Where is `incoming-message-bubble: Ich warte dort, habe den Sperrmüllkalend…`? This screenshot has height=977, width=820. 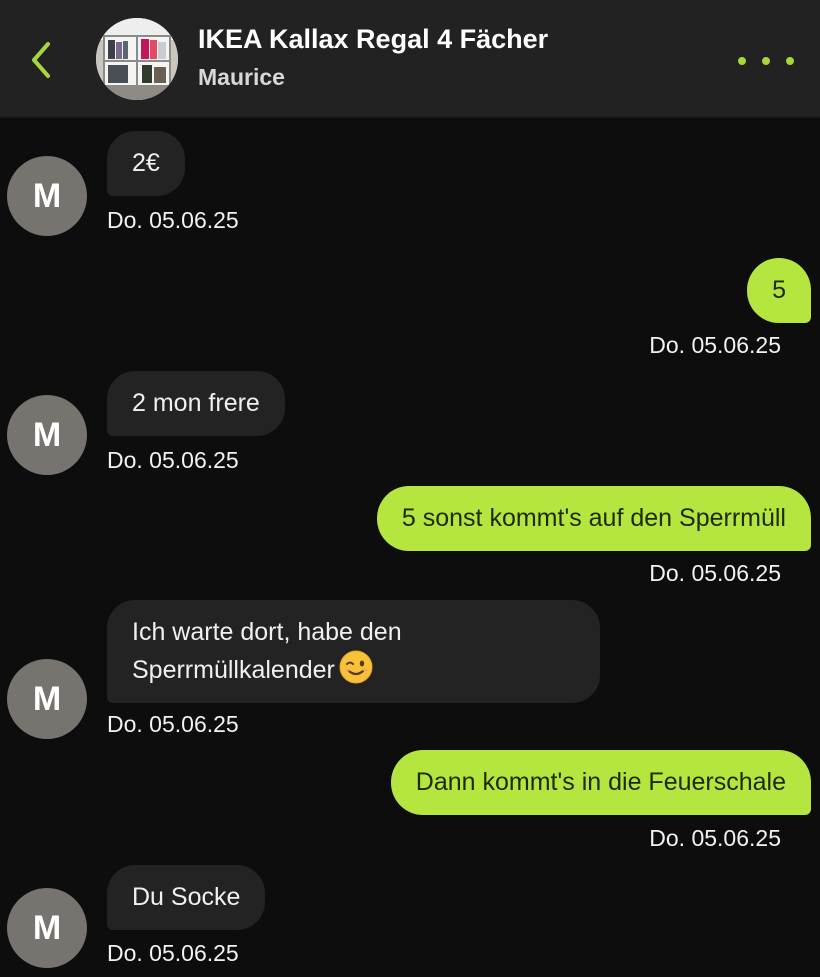
incoming-message-bubble: Ich warte dort, habe den Sperrmüllkalend… is located at coordinates (353, 651).